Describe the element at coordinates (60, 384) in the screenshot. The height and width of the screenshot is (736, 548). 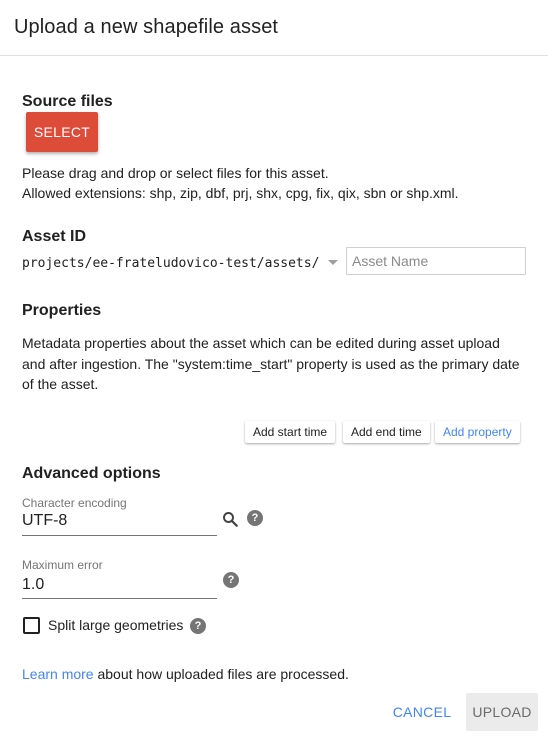
I see `properties-desc-line3: of the asset.` at that location.